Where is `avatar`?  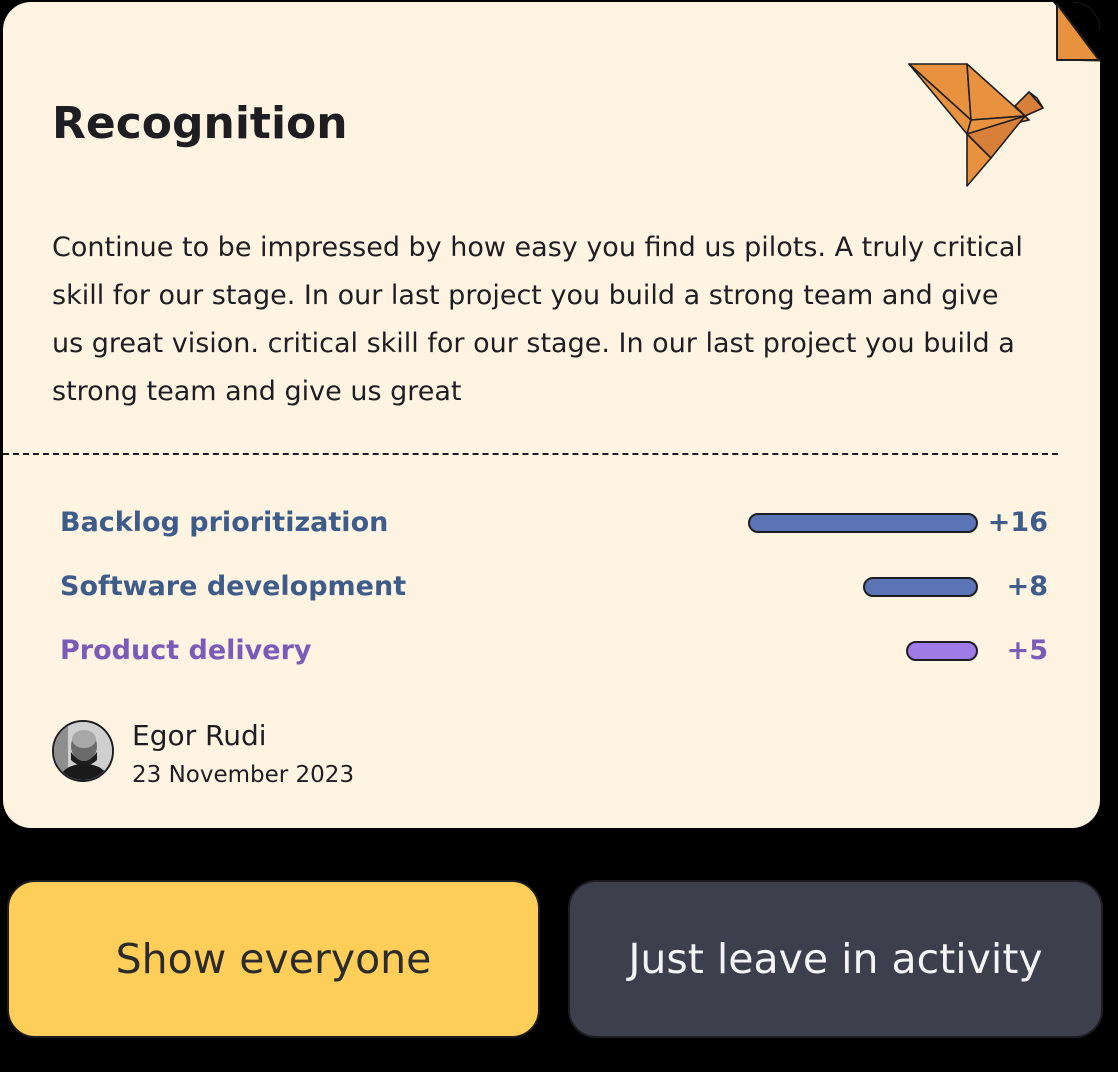 avatar is located at coordinates (83, 751).